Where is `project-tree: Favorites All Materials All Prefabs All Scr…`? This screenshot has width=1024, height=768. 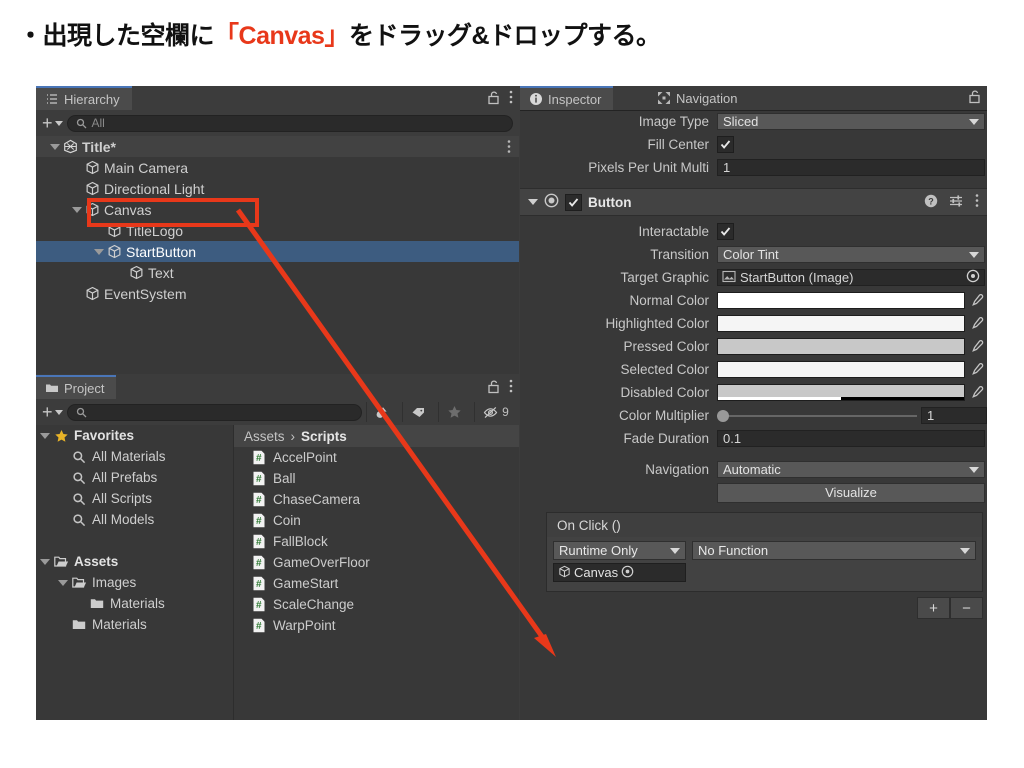
project-tree: Favorites All Materials All Prefabs All Scr… is located at coordinates (135, 572).